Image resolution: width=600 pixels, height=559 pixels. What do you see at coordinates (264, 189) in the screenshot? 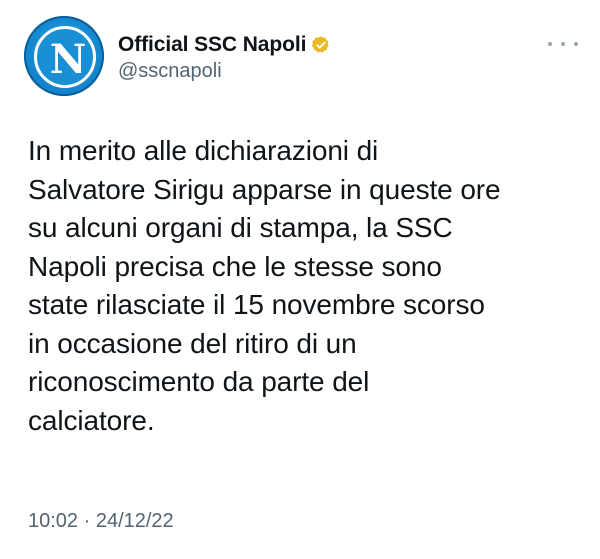
I see `tweet-text-line: Salvatore Sirigu apparse in queste ore` at bounding box center [264, 189].